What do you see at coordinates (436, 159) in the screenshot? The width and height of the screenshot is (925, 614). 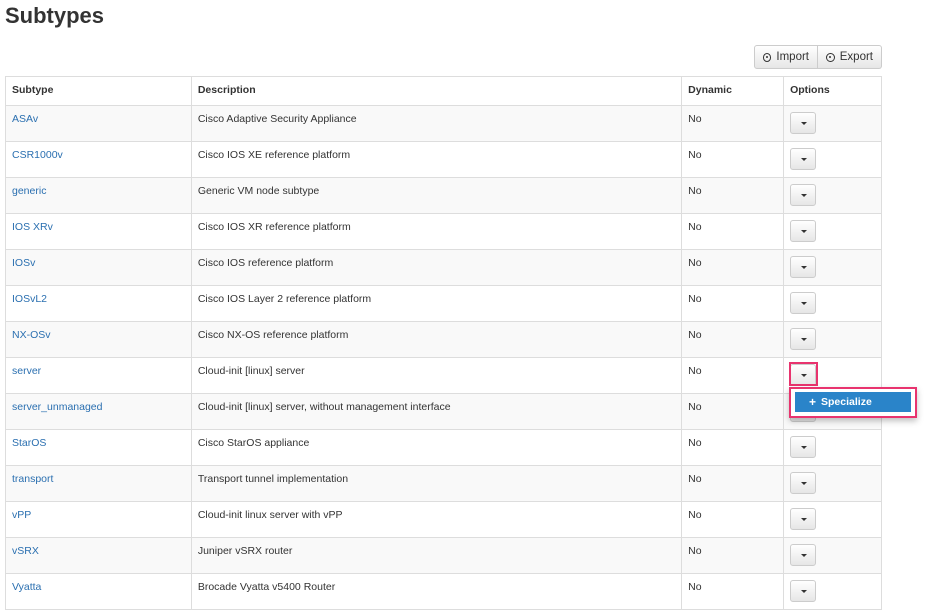 I see `description-cell: Cisco IOS XE reference platform` at bounding box center [436, 159].